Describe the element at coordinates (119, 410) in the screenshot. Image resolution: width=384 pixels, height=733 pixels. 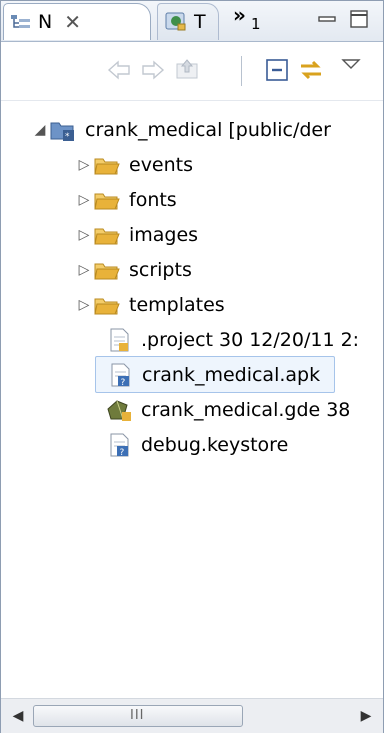
I see `gde-file-icon` at that location.